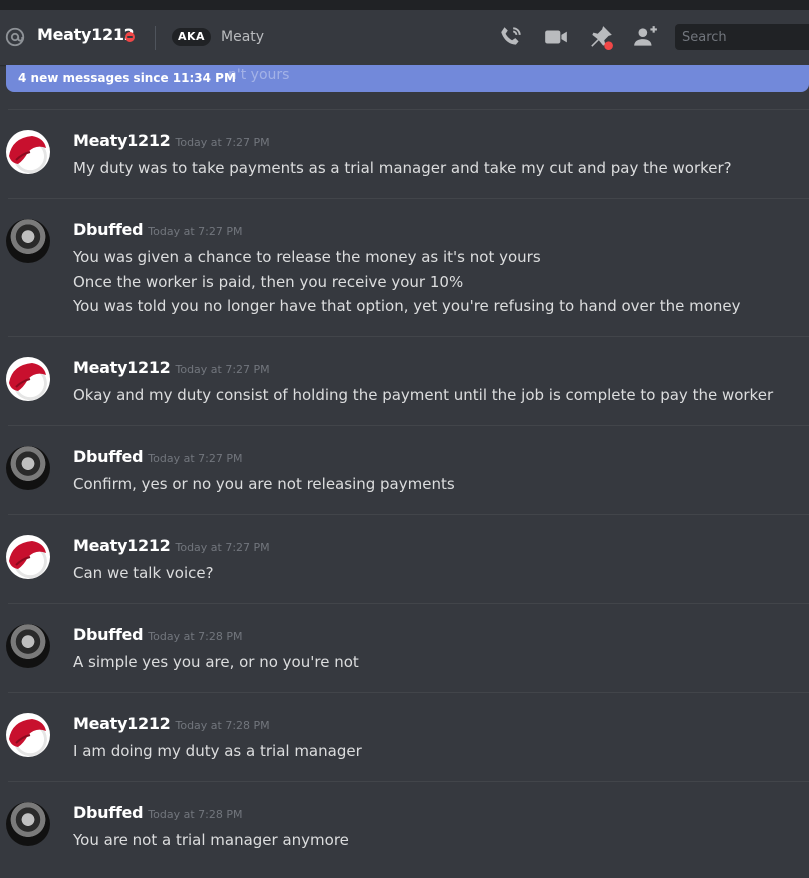 The height and width of the screenshot is (878, 809). What do you see at coordinates (211, 840) in the screenshot?
I see `message-text: You are not a trial manager anymore` at bounding box center [211, 840].